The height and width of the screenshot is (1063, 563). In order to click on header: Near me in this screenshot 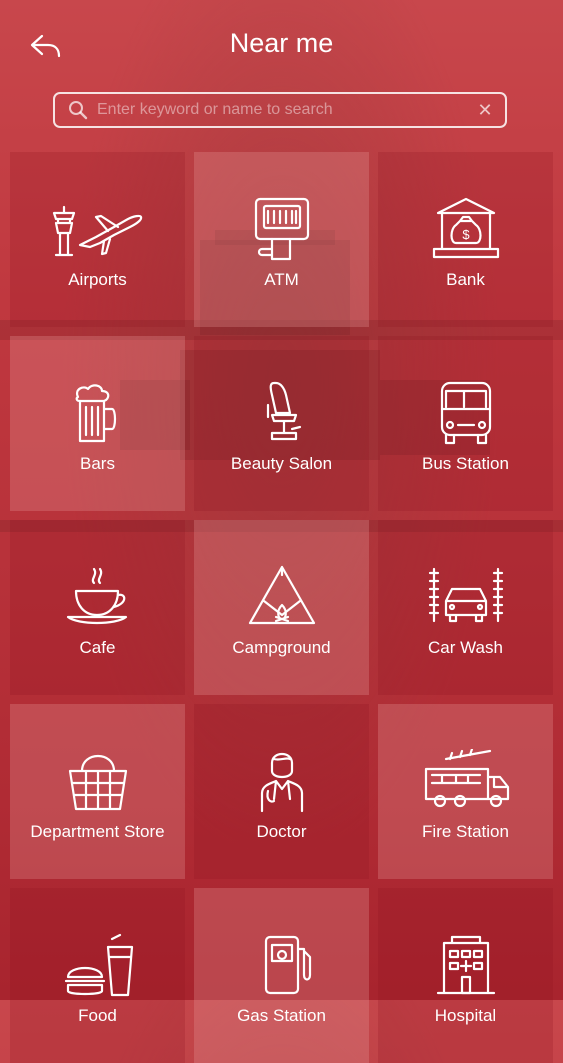, I will do `click(281, 45)`.